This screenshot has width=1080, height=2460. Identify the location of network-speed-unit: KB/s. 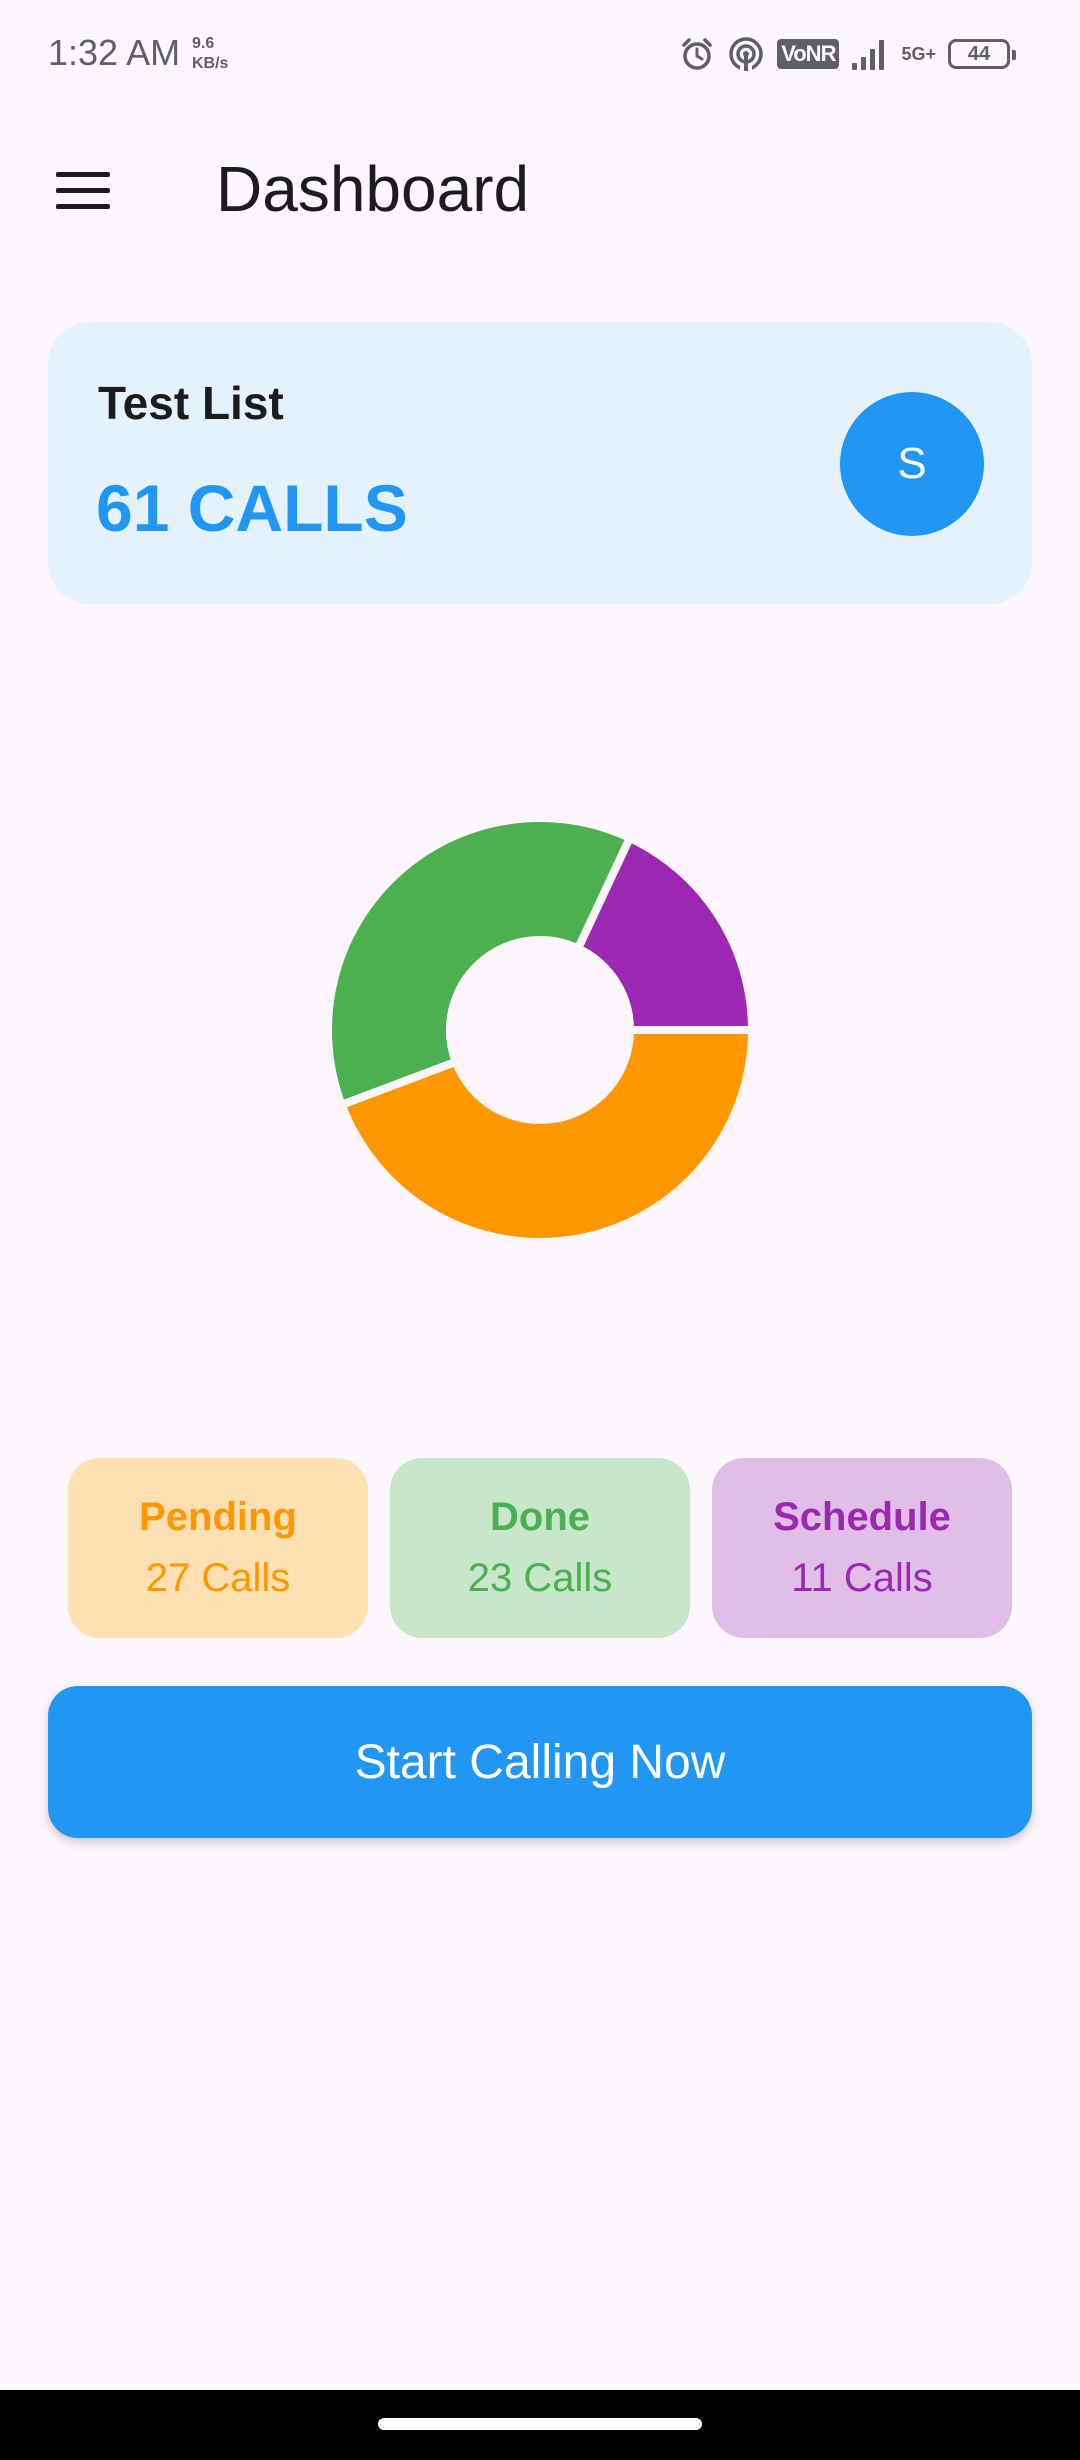
(210, 63).